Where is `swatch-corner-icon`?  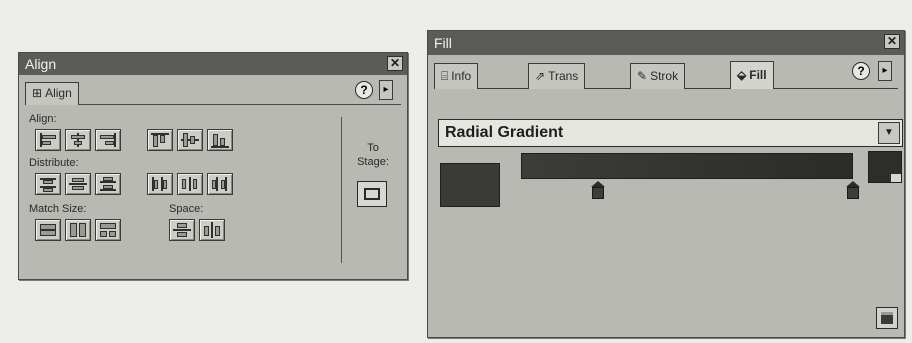 swatch-corner-icon is located at coordinates (896, 178).